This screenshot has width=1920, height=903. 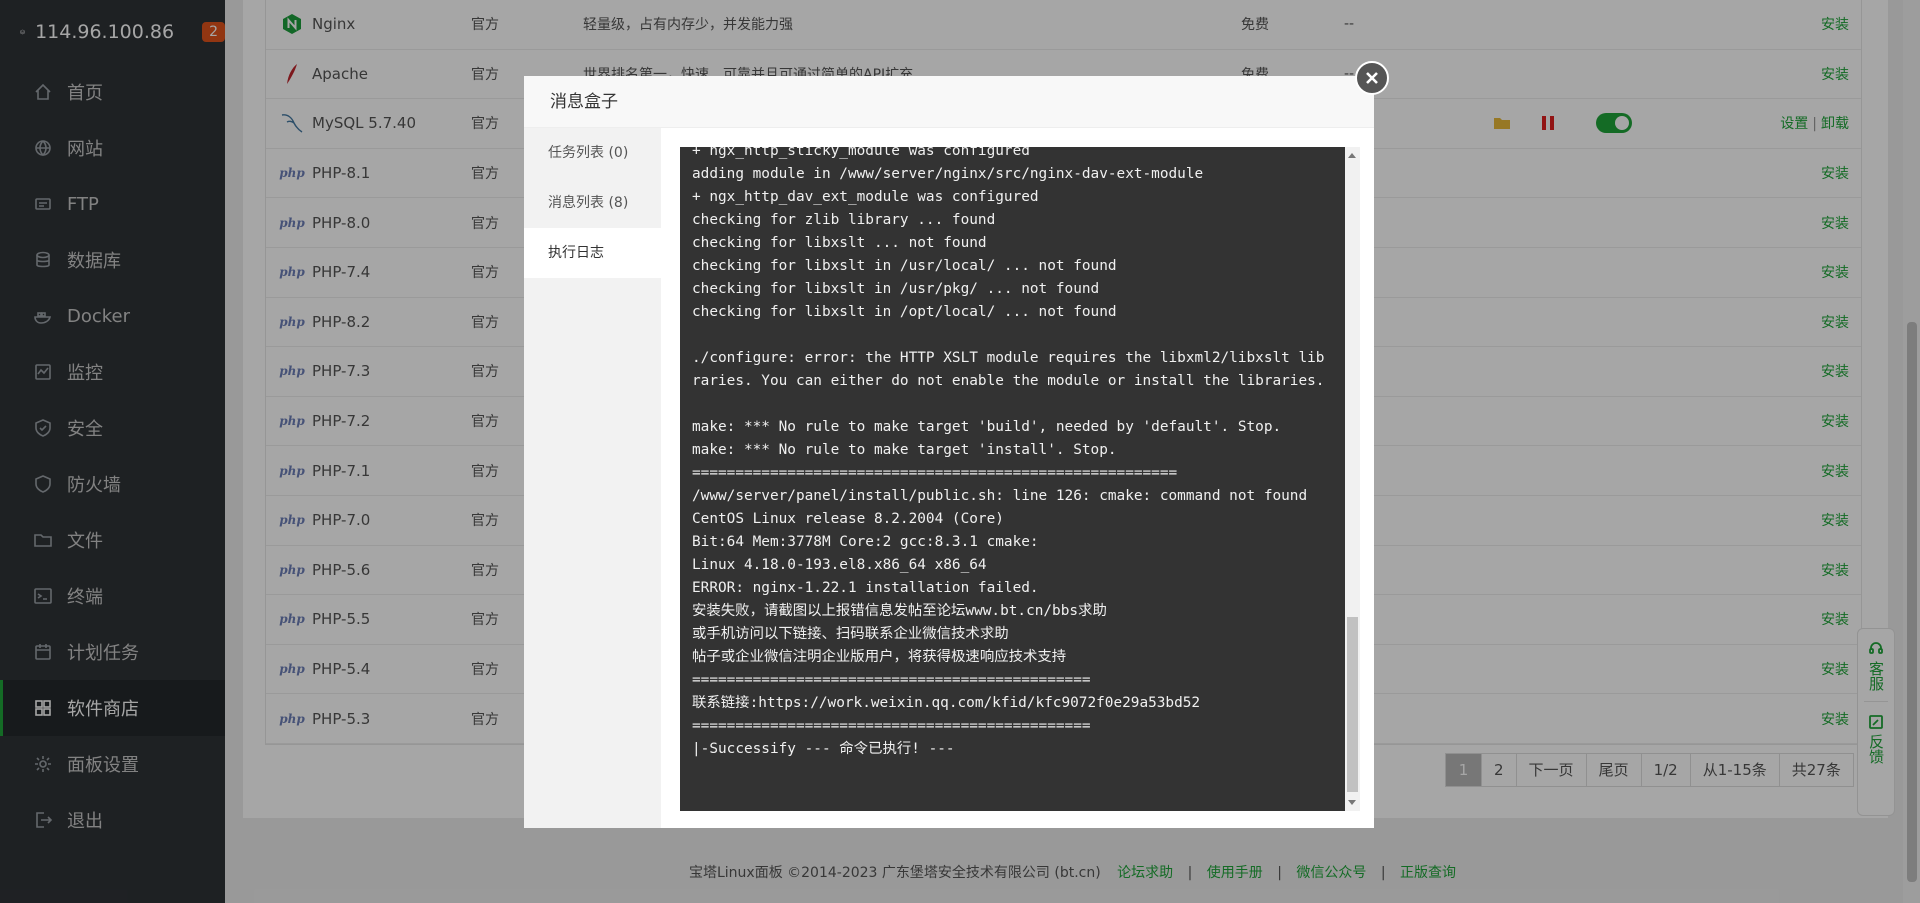 What do you see at coordinates (1352, 479) in the screenshot?
I see `log-scrollbar` at bounding box center [1352, 479].